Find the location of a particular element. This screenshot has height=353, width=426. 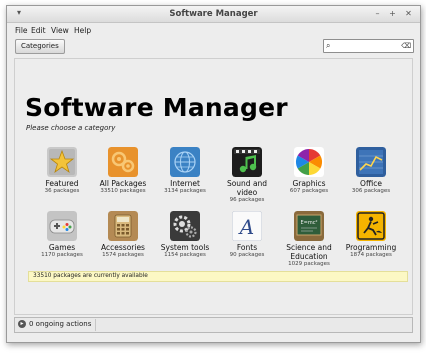

menu-bar: File Edit View Help is located at coordinates (213, 30).